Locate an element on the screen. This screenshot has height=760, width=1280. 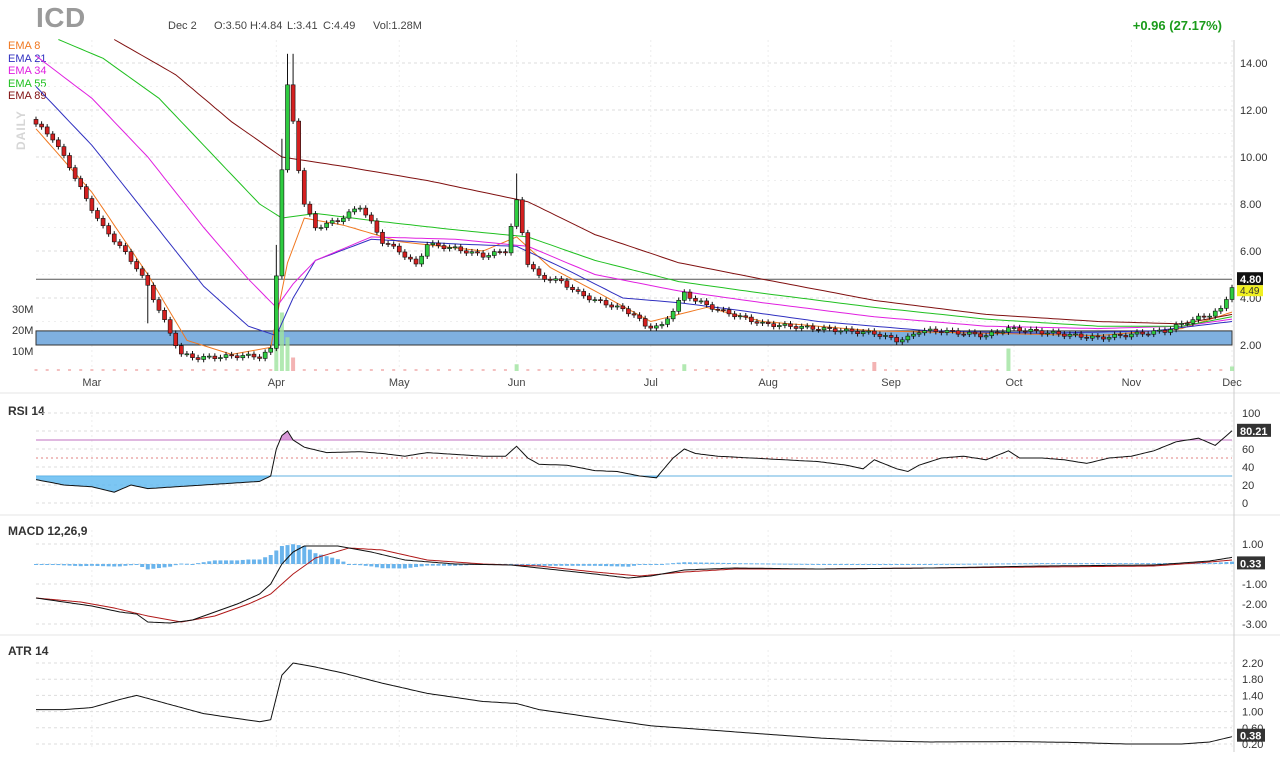
macd-tick-label: -2.00 is located at coordinates (1254, 605).